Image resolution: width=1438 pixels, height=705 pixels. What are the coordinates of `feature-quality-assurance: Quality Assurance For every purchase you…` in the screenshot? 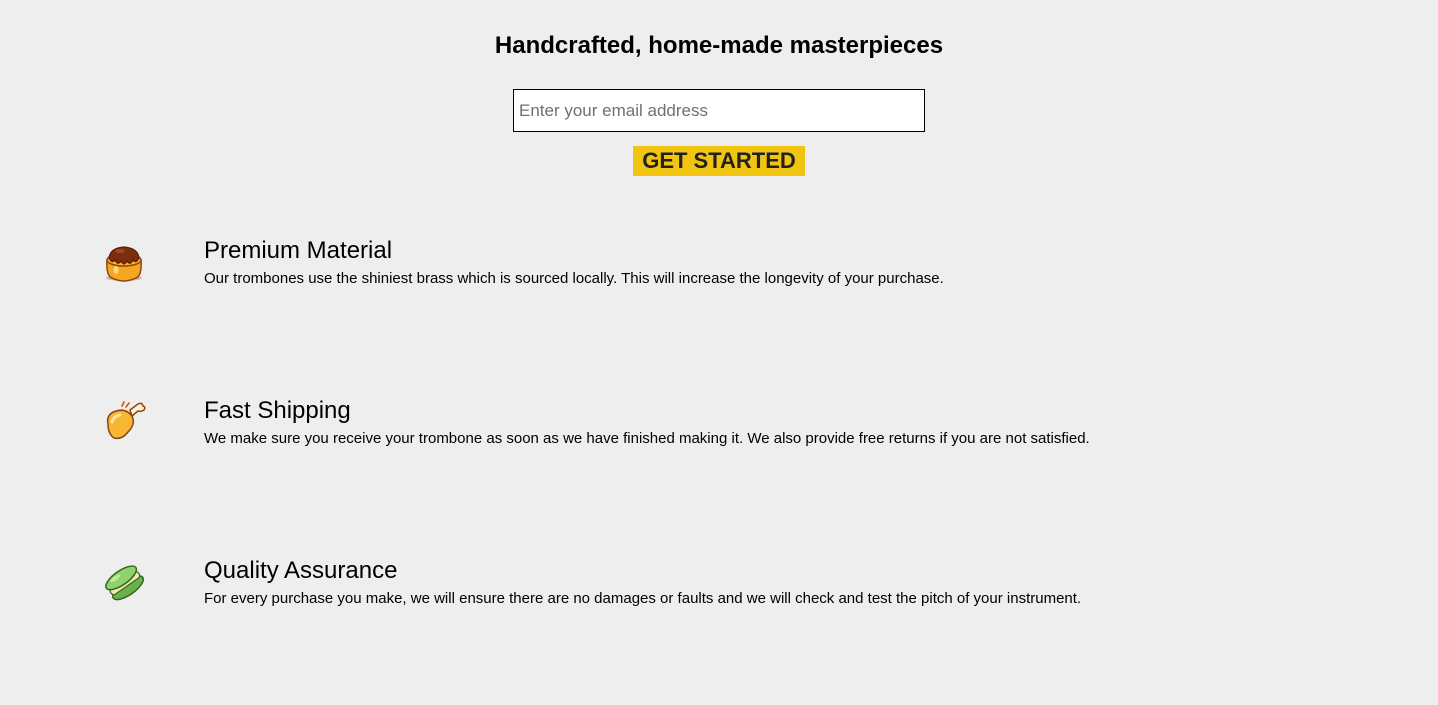 It's located at (719, 590).